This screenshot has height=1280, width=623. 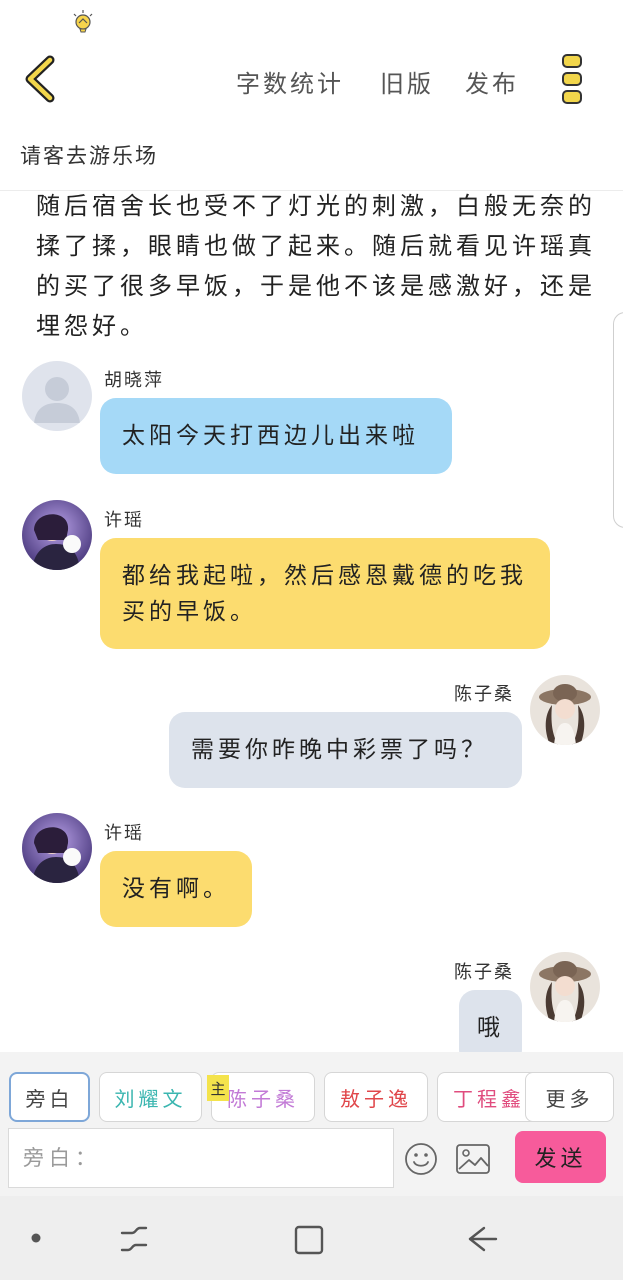 I want to click on publish-button: 发布, so click(x=492, y=81).